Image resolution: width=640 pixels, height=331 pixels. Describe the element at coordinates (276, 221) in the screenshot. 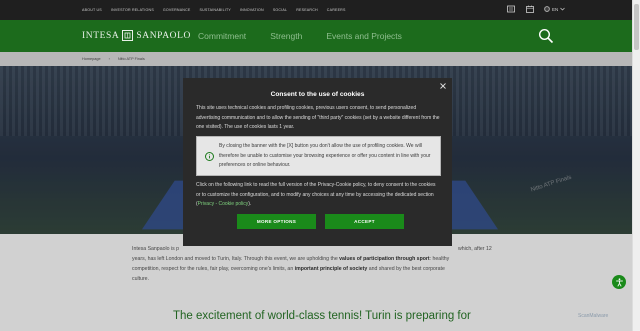

I see `more-options-button: MORE OPTIONS` at that location.